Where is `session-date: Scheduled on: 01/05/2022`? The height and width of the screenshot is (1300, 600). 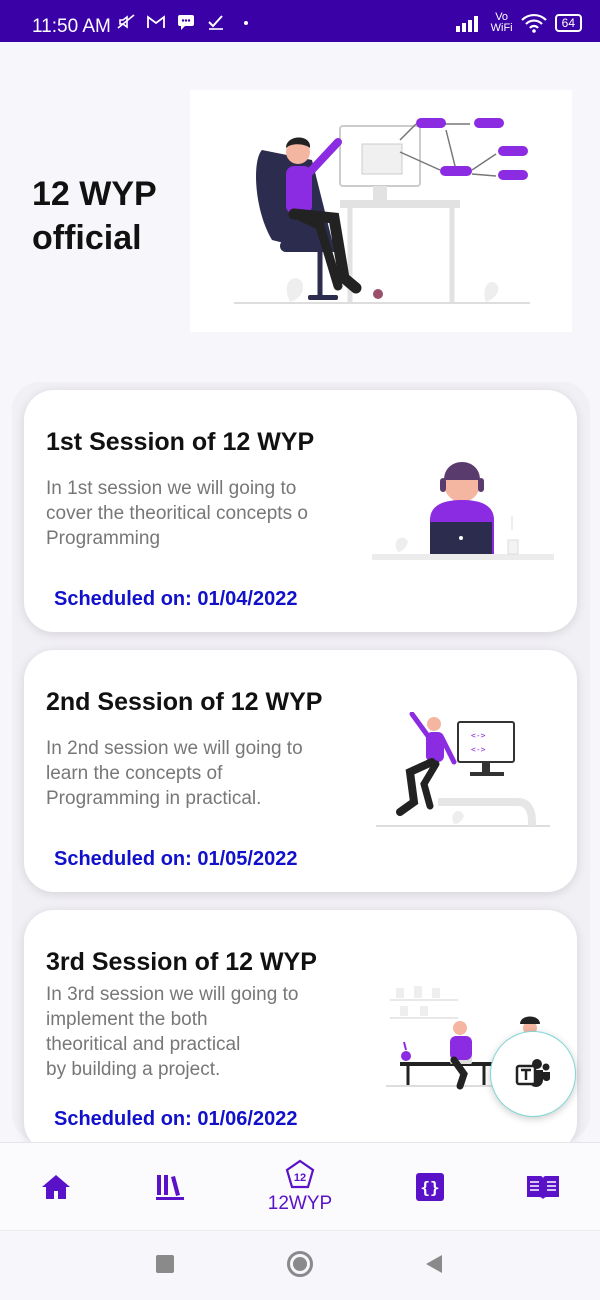
session-date: Scheduled on: 01/05/2022 is located at coordinates (176, 859).